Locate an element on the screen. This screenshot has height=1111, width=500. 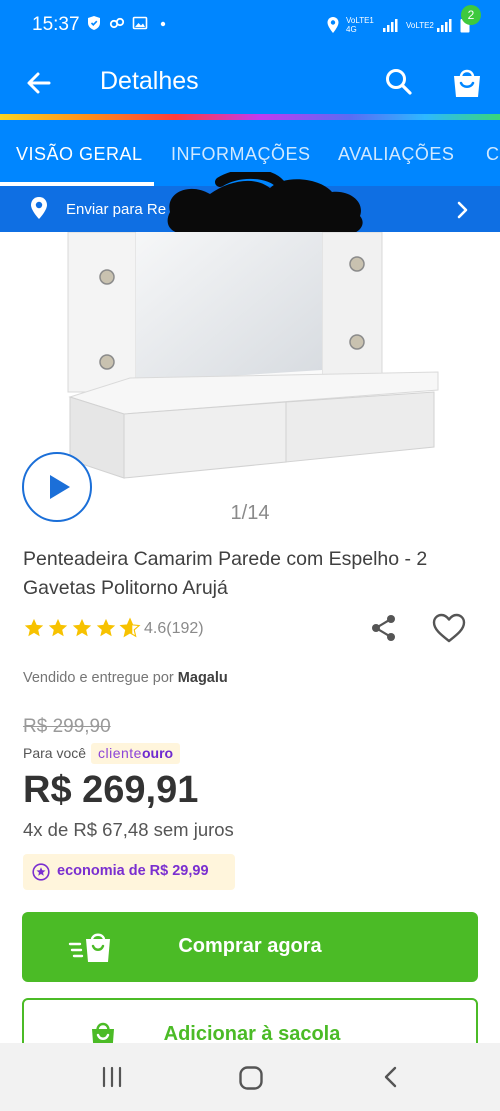
home-icon is located at coordinates (251, 1078).